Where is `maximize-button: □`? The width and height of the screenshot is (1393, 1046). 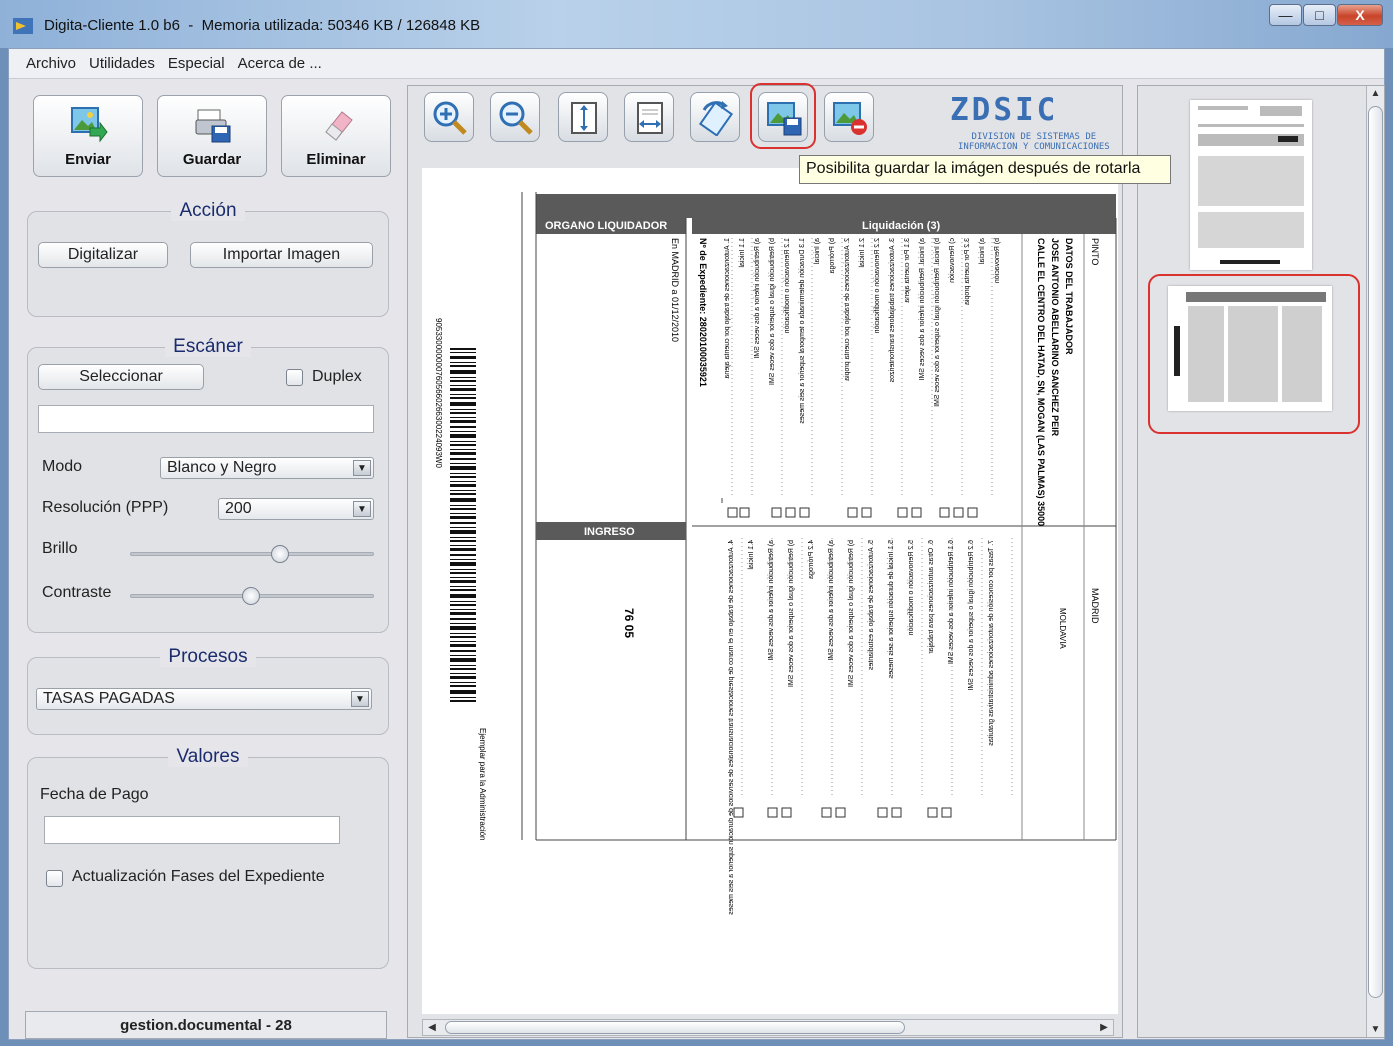
maximize-button: □ is located at coordinates (1319, 15).